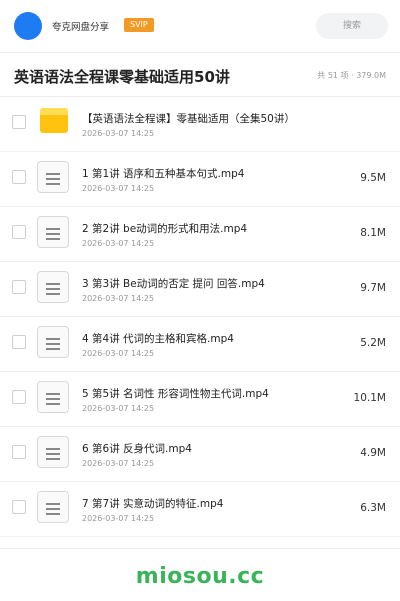 This screenshot has width=400, height=601. What do you see at coordinates (352, 26) in the screenshot?
I see `search-button: 搜索` at bounding box center [352, 26].